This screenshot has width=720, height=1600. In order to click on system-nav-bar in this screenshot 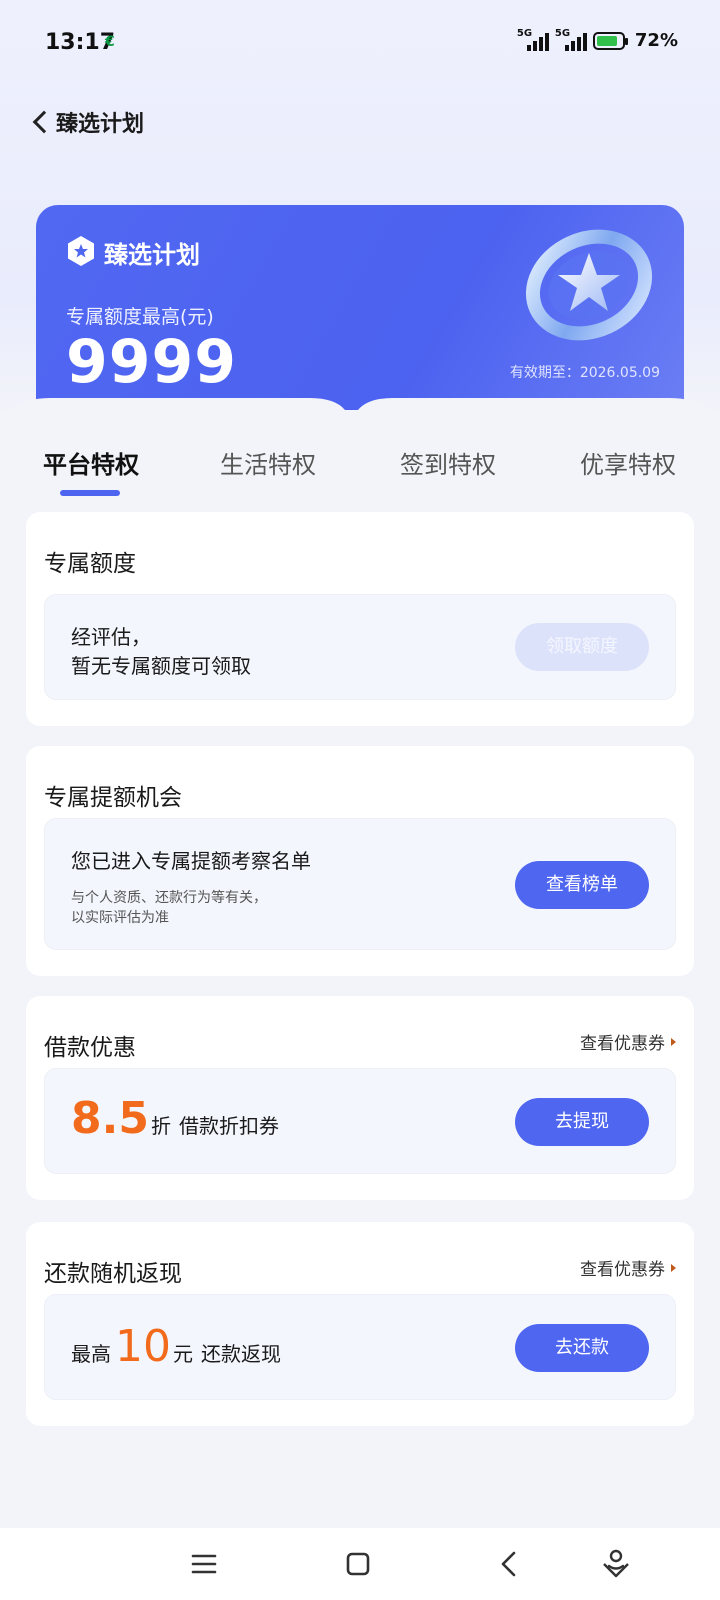, I will do `click(360, 1564)`.